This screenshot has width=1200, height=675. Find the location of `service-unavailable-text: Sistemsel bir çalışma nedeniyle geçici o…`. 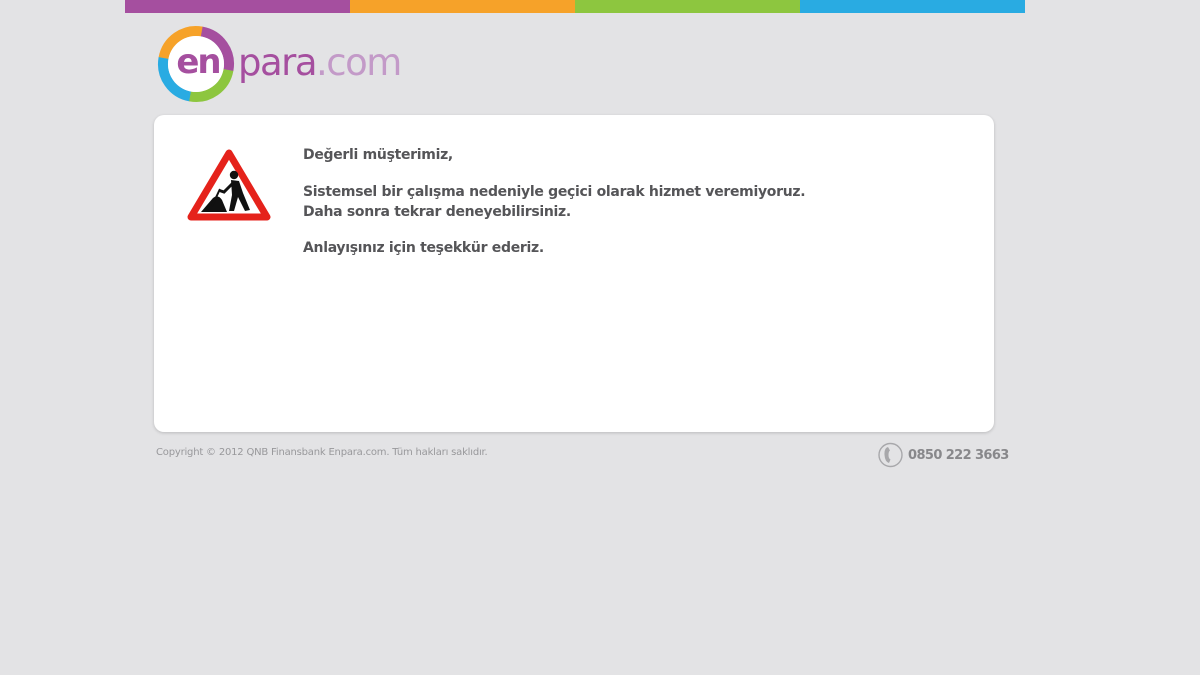

service-unavailable-text: Sistemsel bir çalışma nedeniyle geçici o… is located at coordinates (554, 192).